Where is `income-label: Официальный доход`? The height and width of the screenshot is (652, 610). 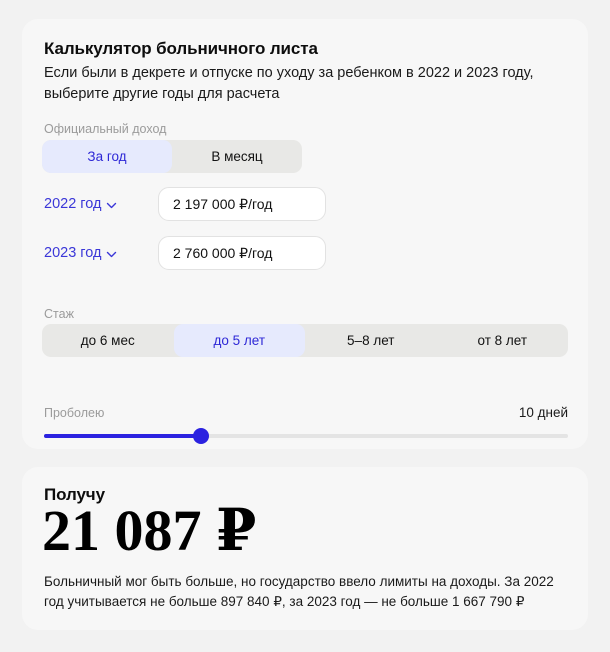
income-label: Официальный доход is located at coordinates (105, 129).